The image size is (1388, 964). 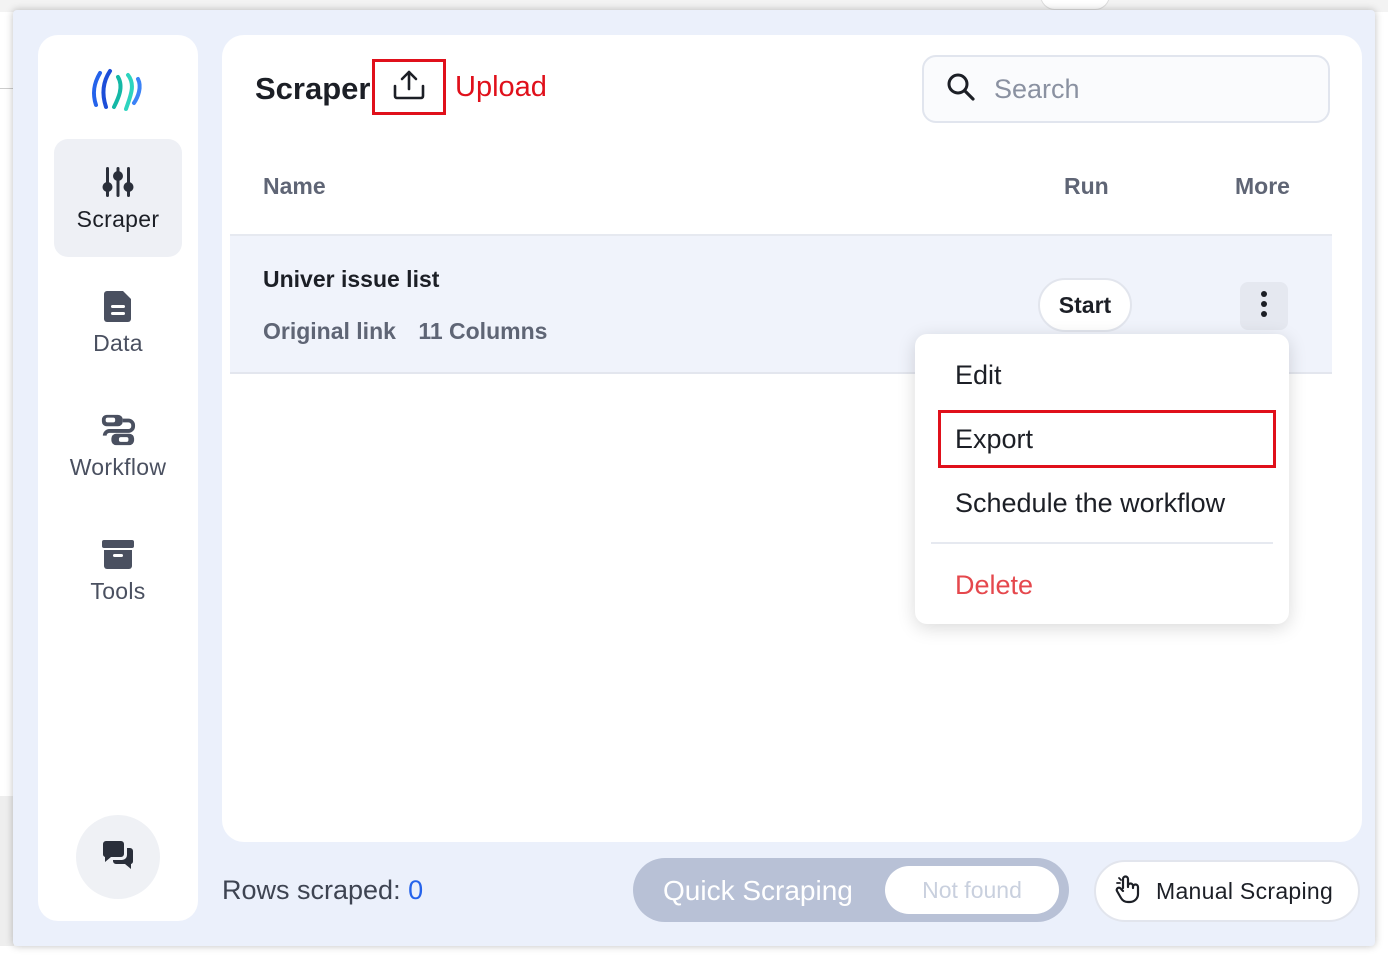 I want to click on sidebar-item-scraper: Scraper, so click(x=118, y=198).